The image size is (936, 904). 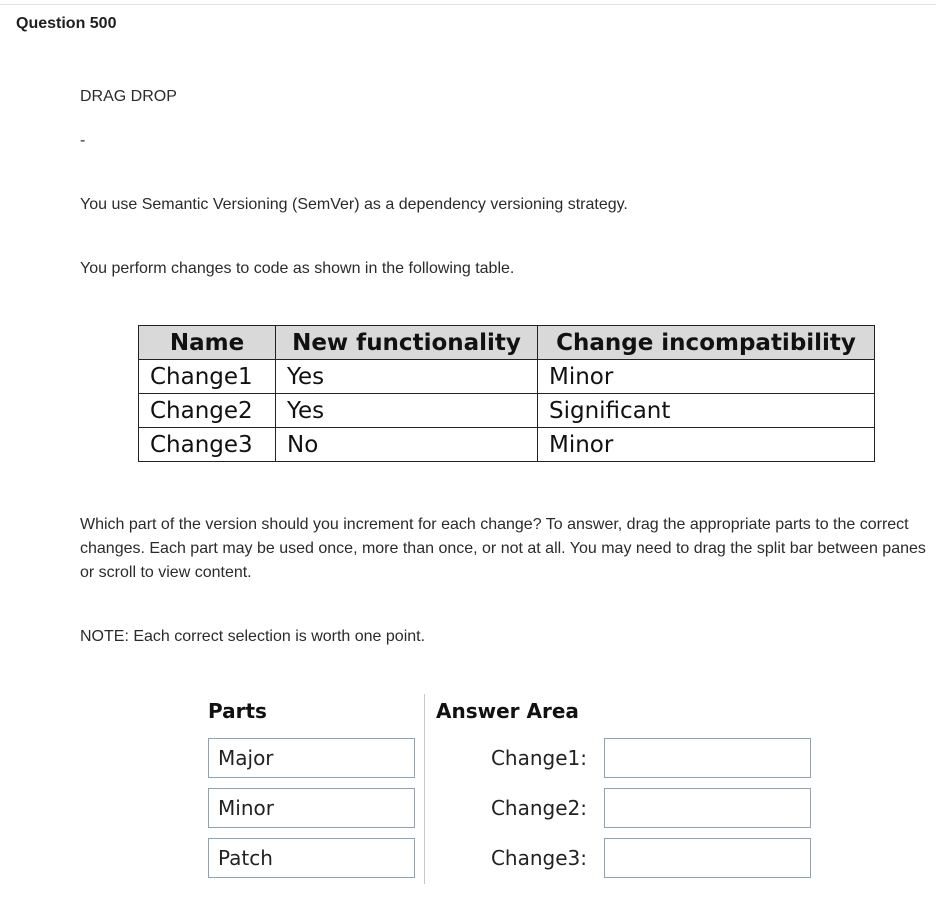 What do you see at coordinates (311, 808) in the screenshot?
I see `part-minor: Minor` at bounding box center [311, 808].